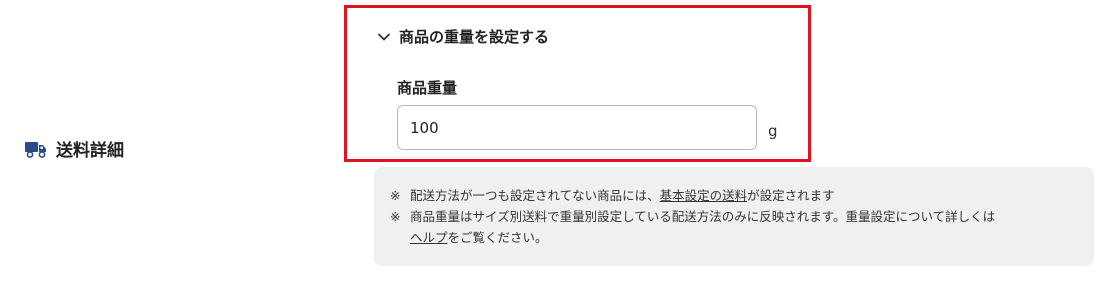 This screenshot has height=284, width=1117. What do you see at coordinates (497, 237) in the screenshot?
I see `note-2-suffix: をご覧ください。` at bounding box center [497, 237].